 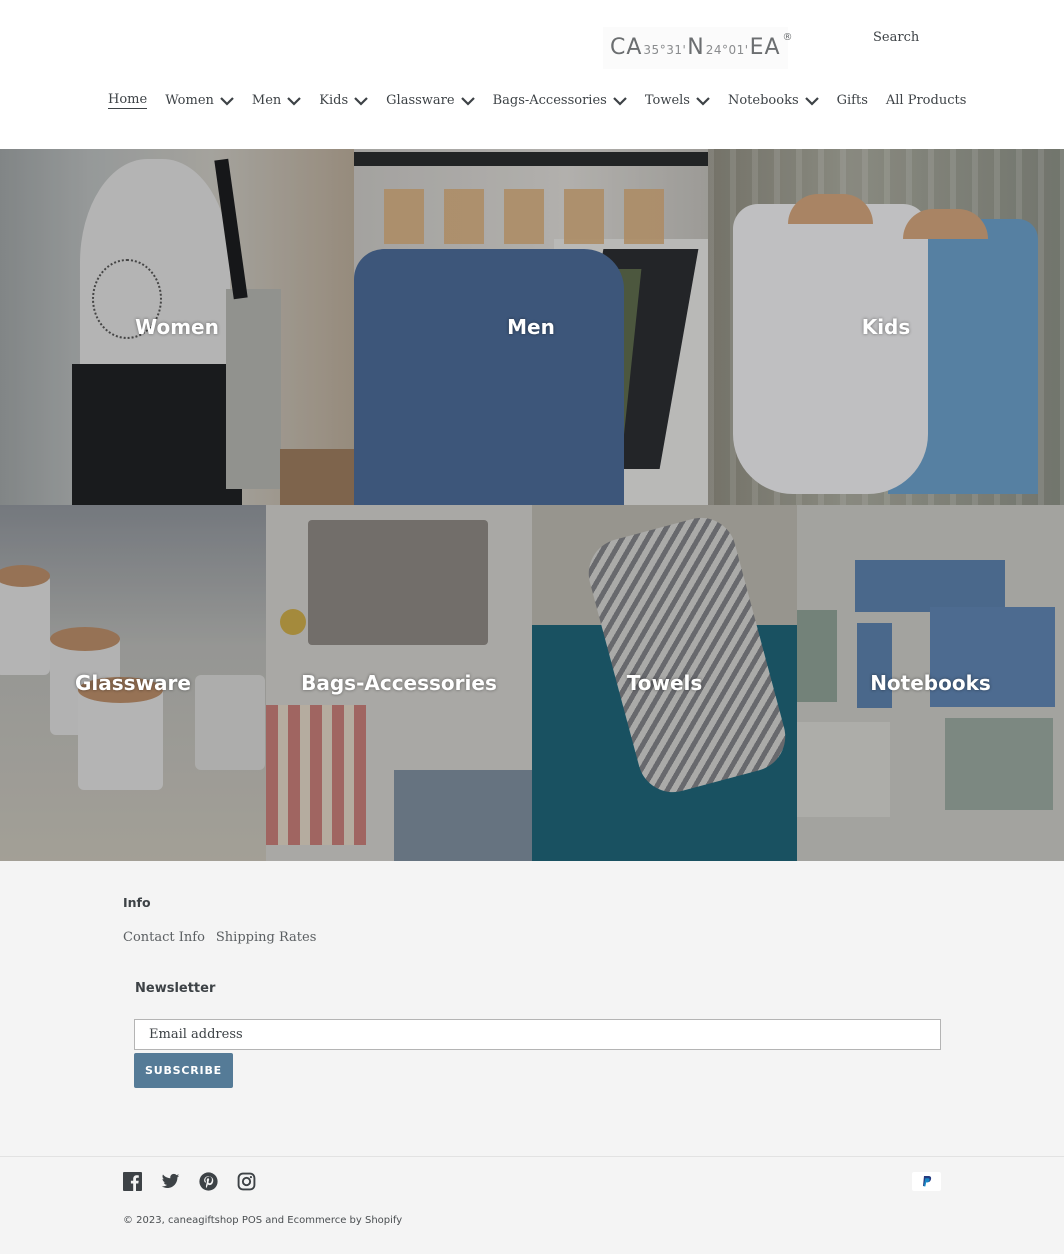 I want to click on logo-text-ea: EA, so click(x=765, y=47).